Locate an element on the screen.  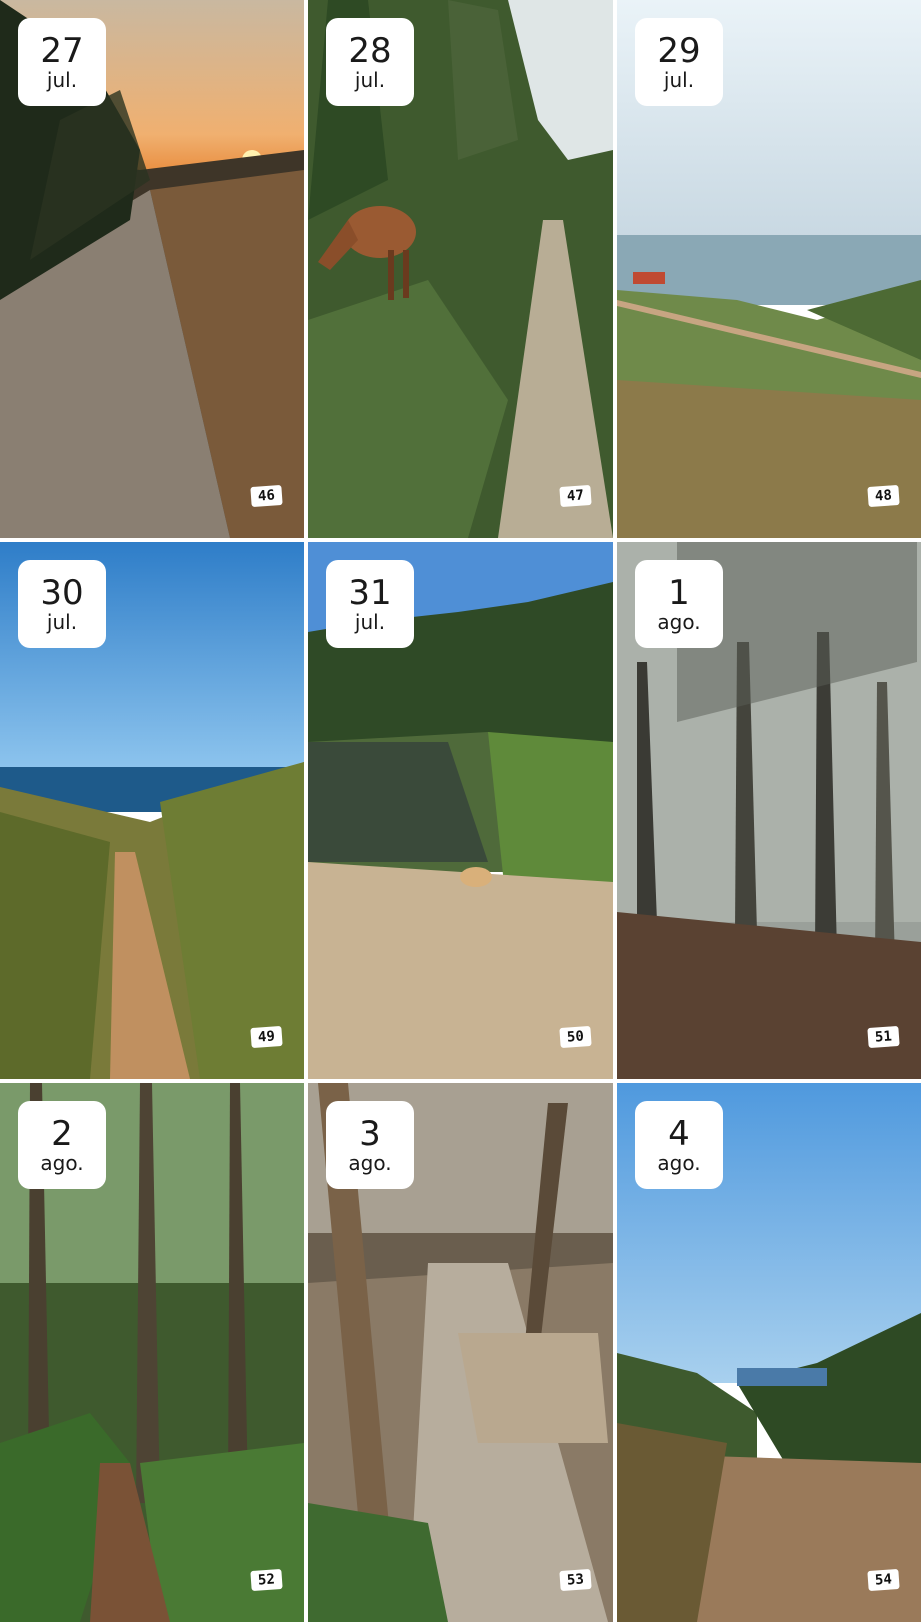
date-badge: 3 ago. is located at coordinates (370, 1145).